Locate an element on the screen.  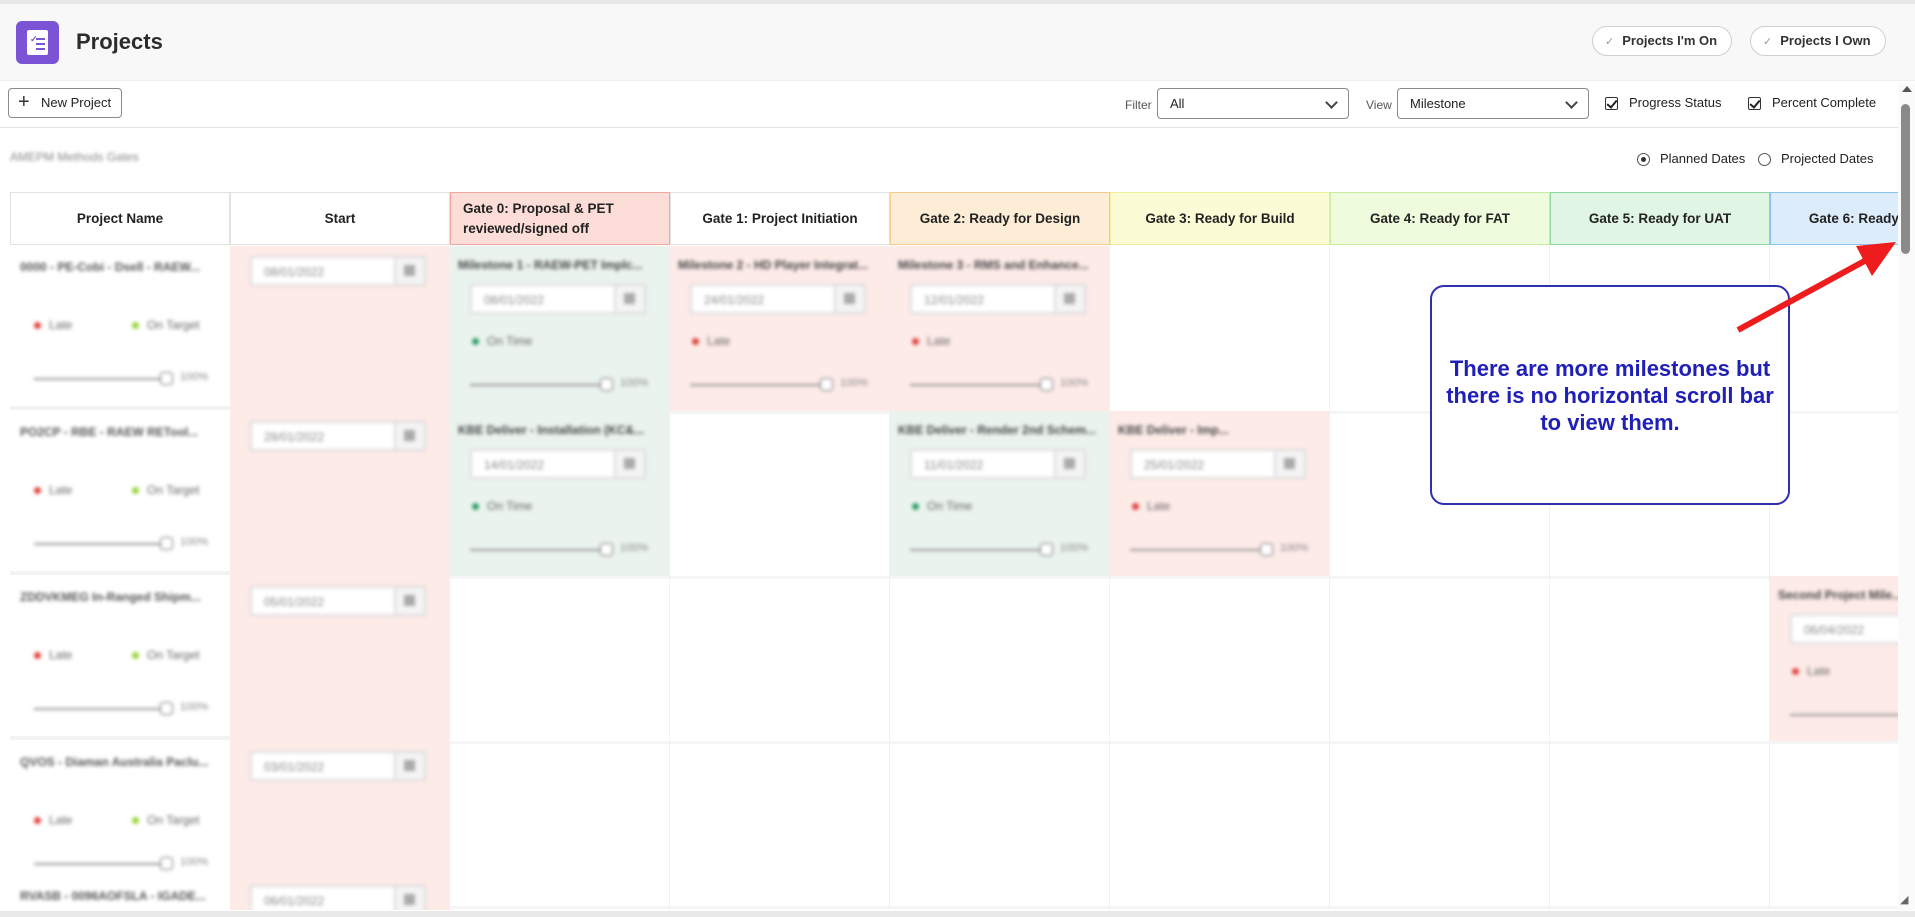
filter-select: All is located at coordinates (1253, 103).